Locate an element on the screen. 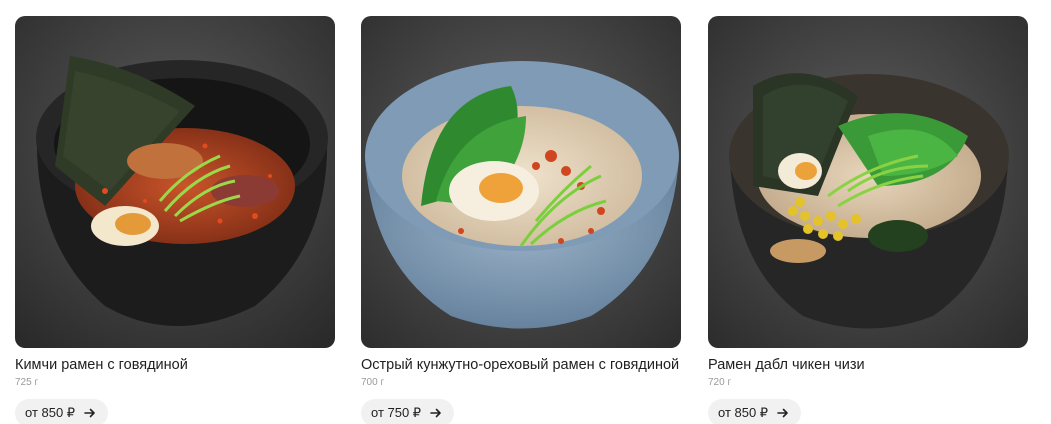 Image resolution: width=1051 pixels, height=424 pixels. product-name: Кимчи рамен с говядиной is located at coordinates (175, 365).